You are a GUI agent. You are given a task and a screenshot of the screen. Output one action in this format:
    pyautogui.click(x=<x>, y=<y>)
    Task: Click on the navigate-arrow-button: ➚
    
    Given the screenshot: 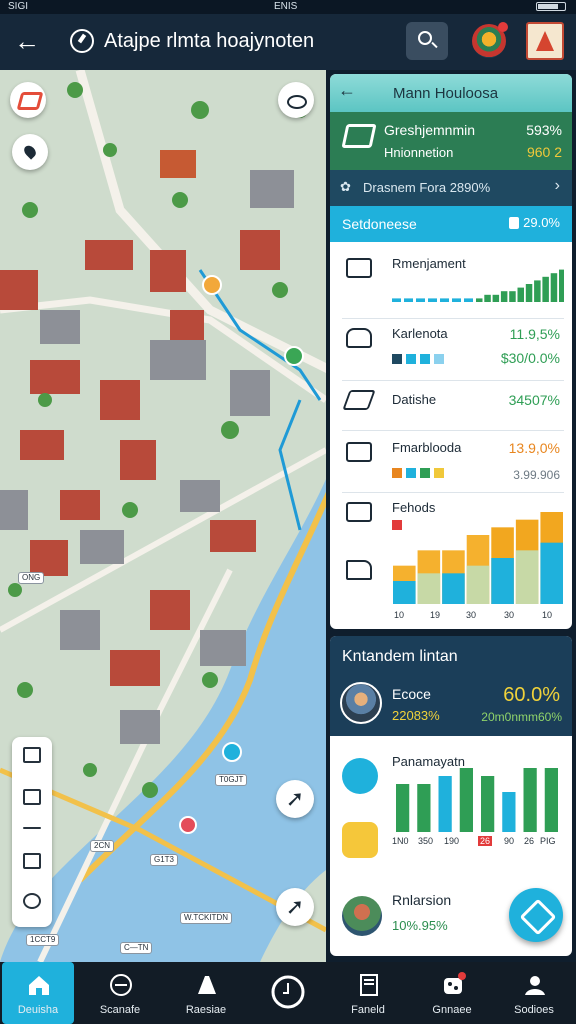 What is the action you would take?
    pyautogui.click(x=295, y=799)
    